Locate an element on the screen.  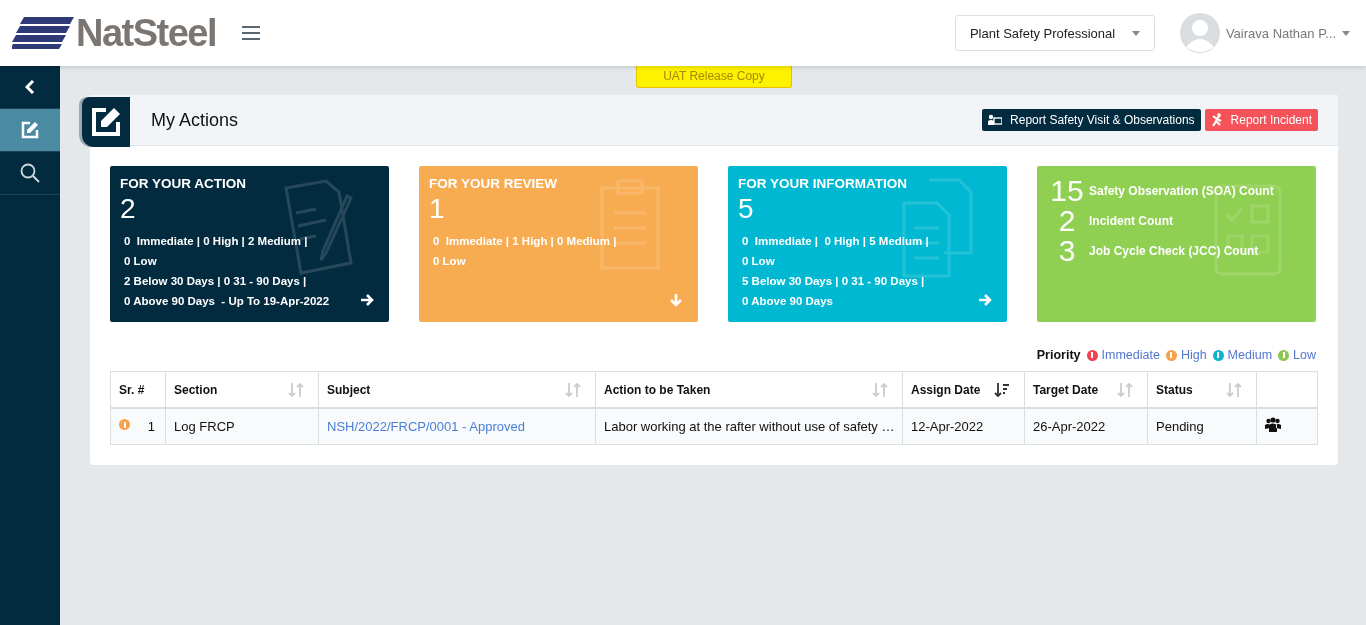
search-icon is located at coordinates (30, 173).